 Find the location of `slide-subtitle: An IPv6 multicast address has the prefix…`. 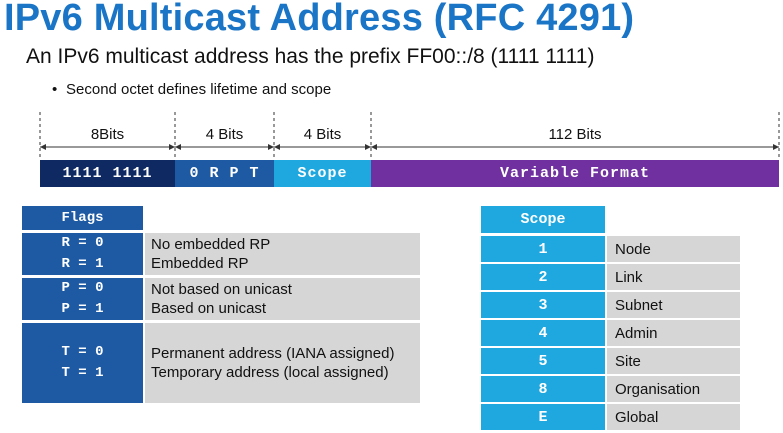

slide-subtitle: An IPv6 multicast address has the prefix… is located at coordinates (310, 56).